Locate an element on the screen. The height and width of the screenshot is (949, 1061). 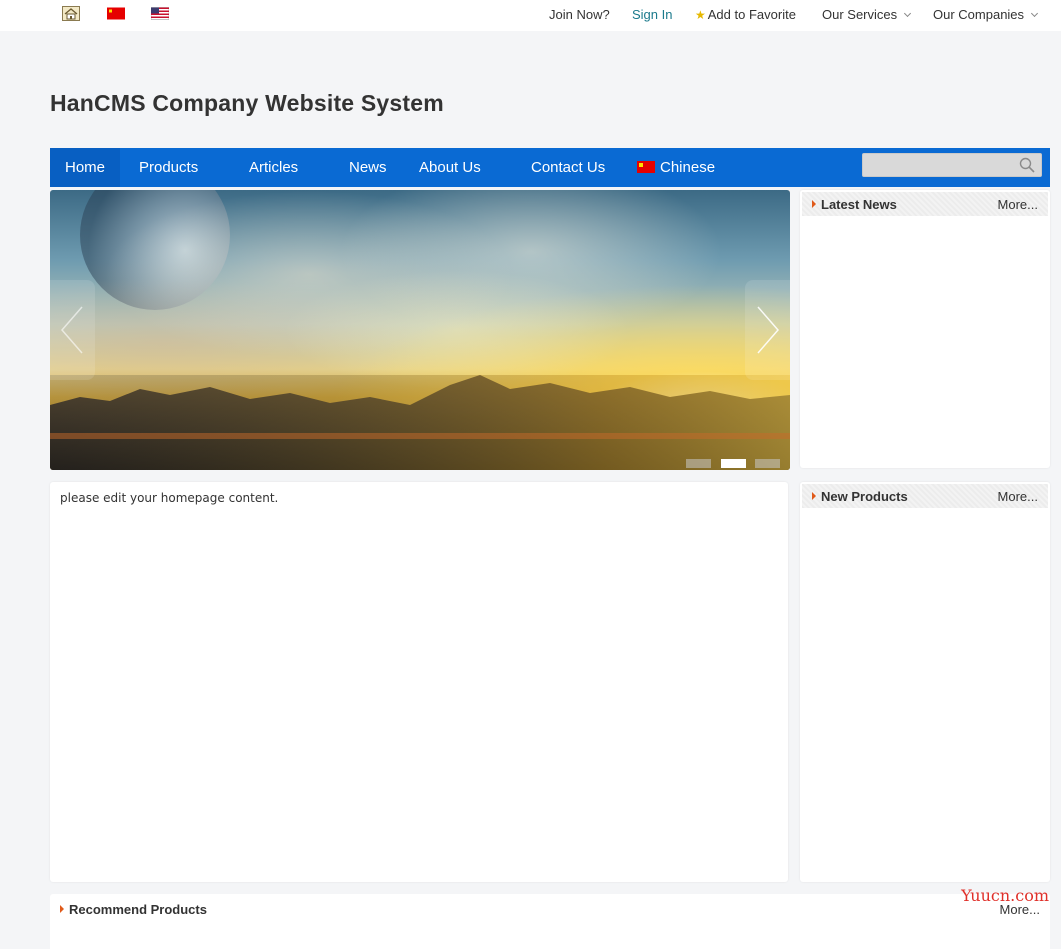
search-box is located at coordinates (952, 165).